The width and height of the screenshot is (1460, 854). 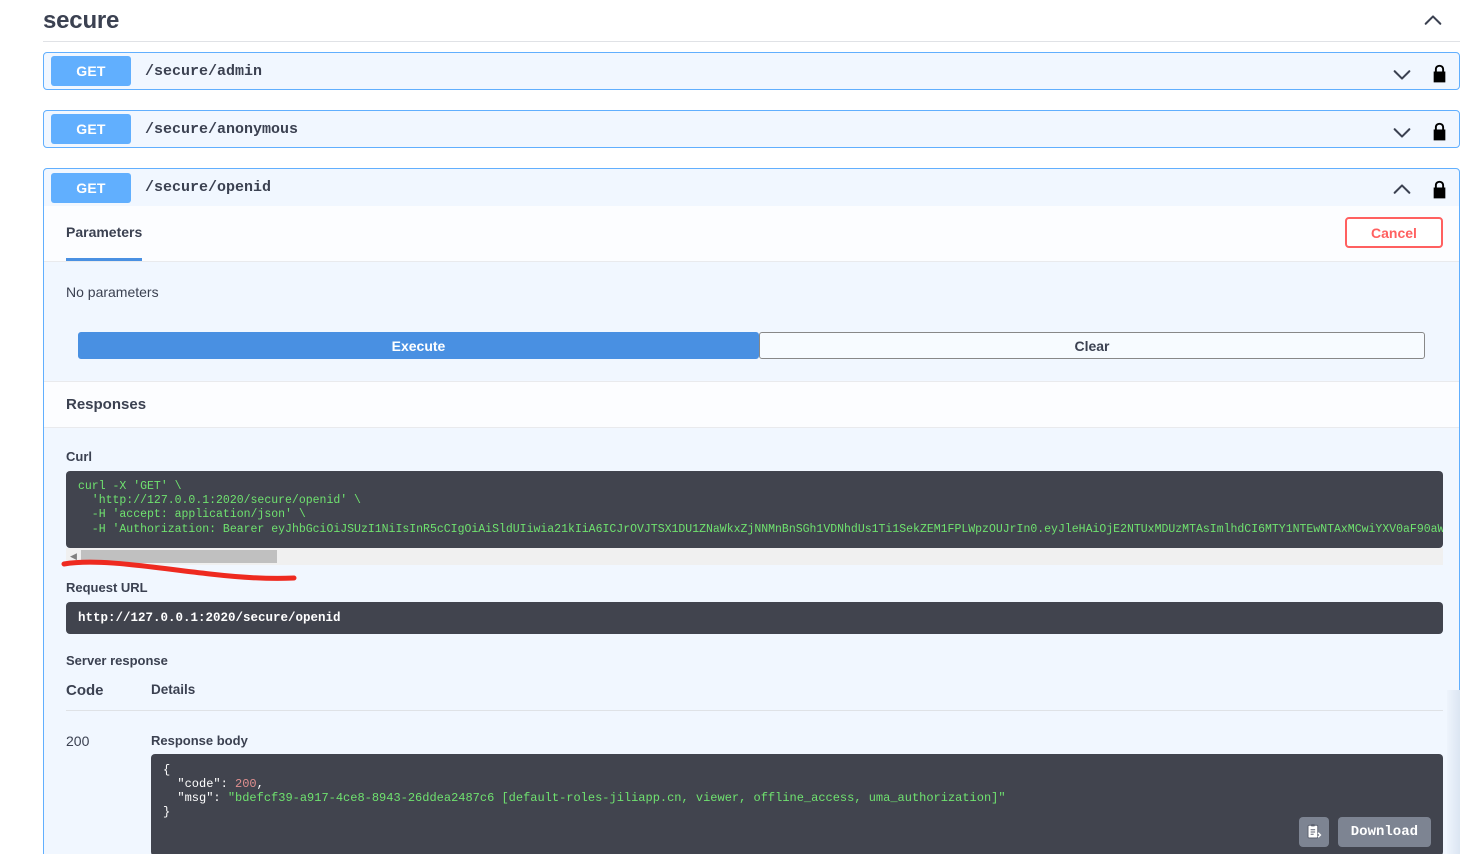 I want to click on operation-path: /secure/anonymous, so click(x=222, y=129).